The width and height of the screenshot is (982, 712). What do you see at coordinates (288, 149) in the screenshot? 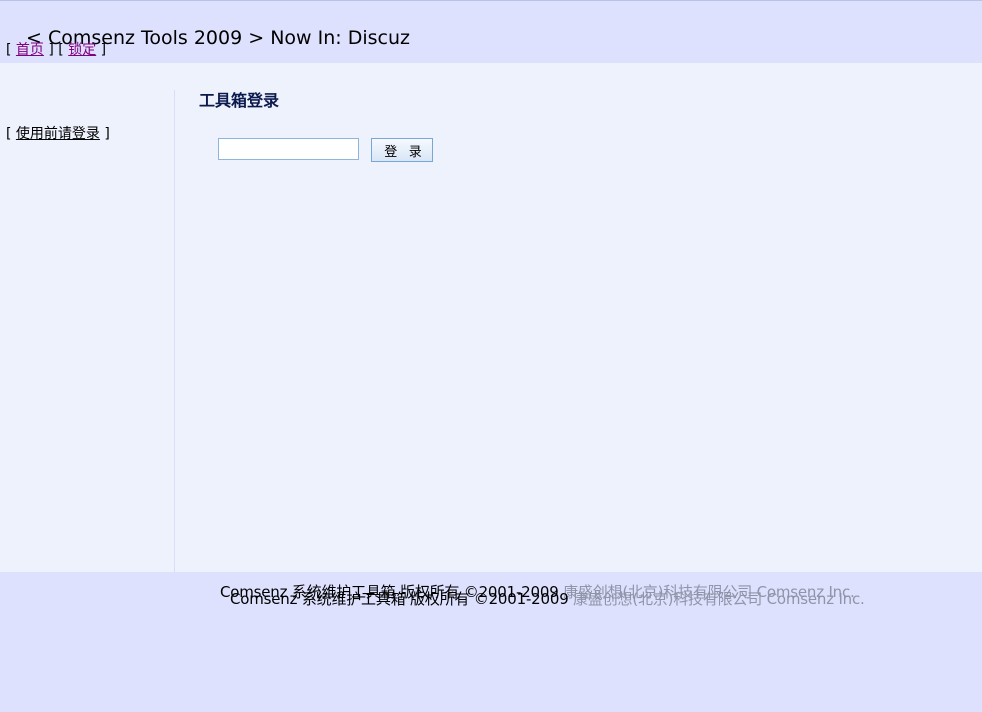
I see `password-input` at bounding box center [288, 149].